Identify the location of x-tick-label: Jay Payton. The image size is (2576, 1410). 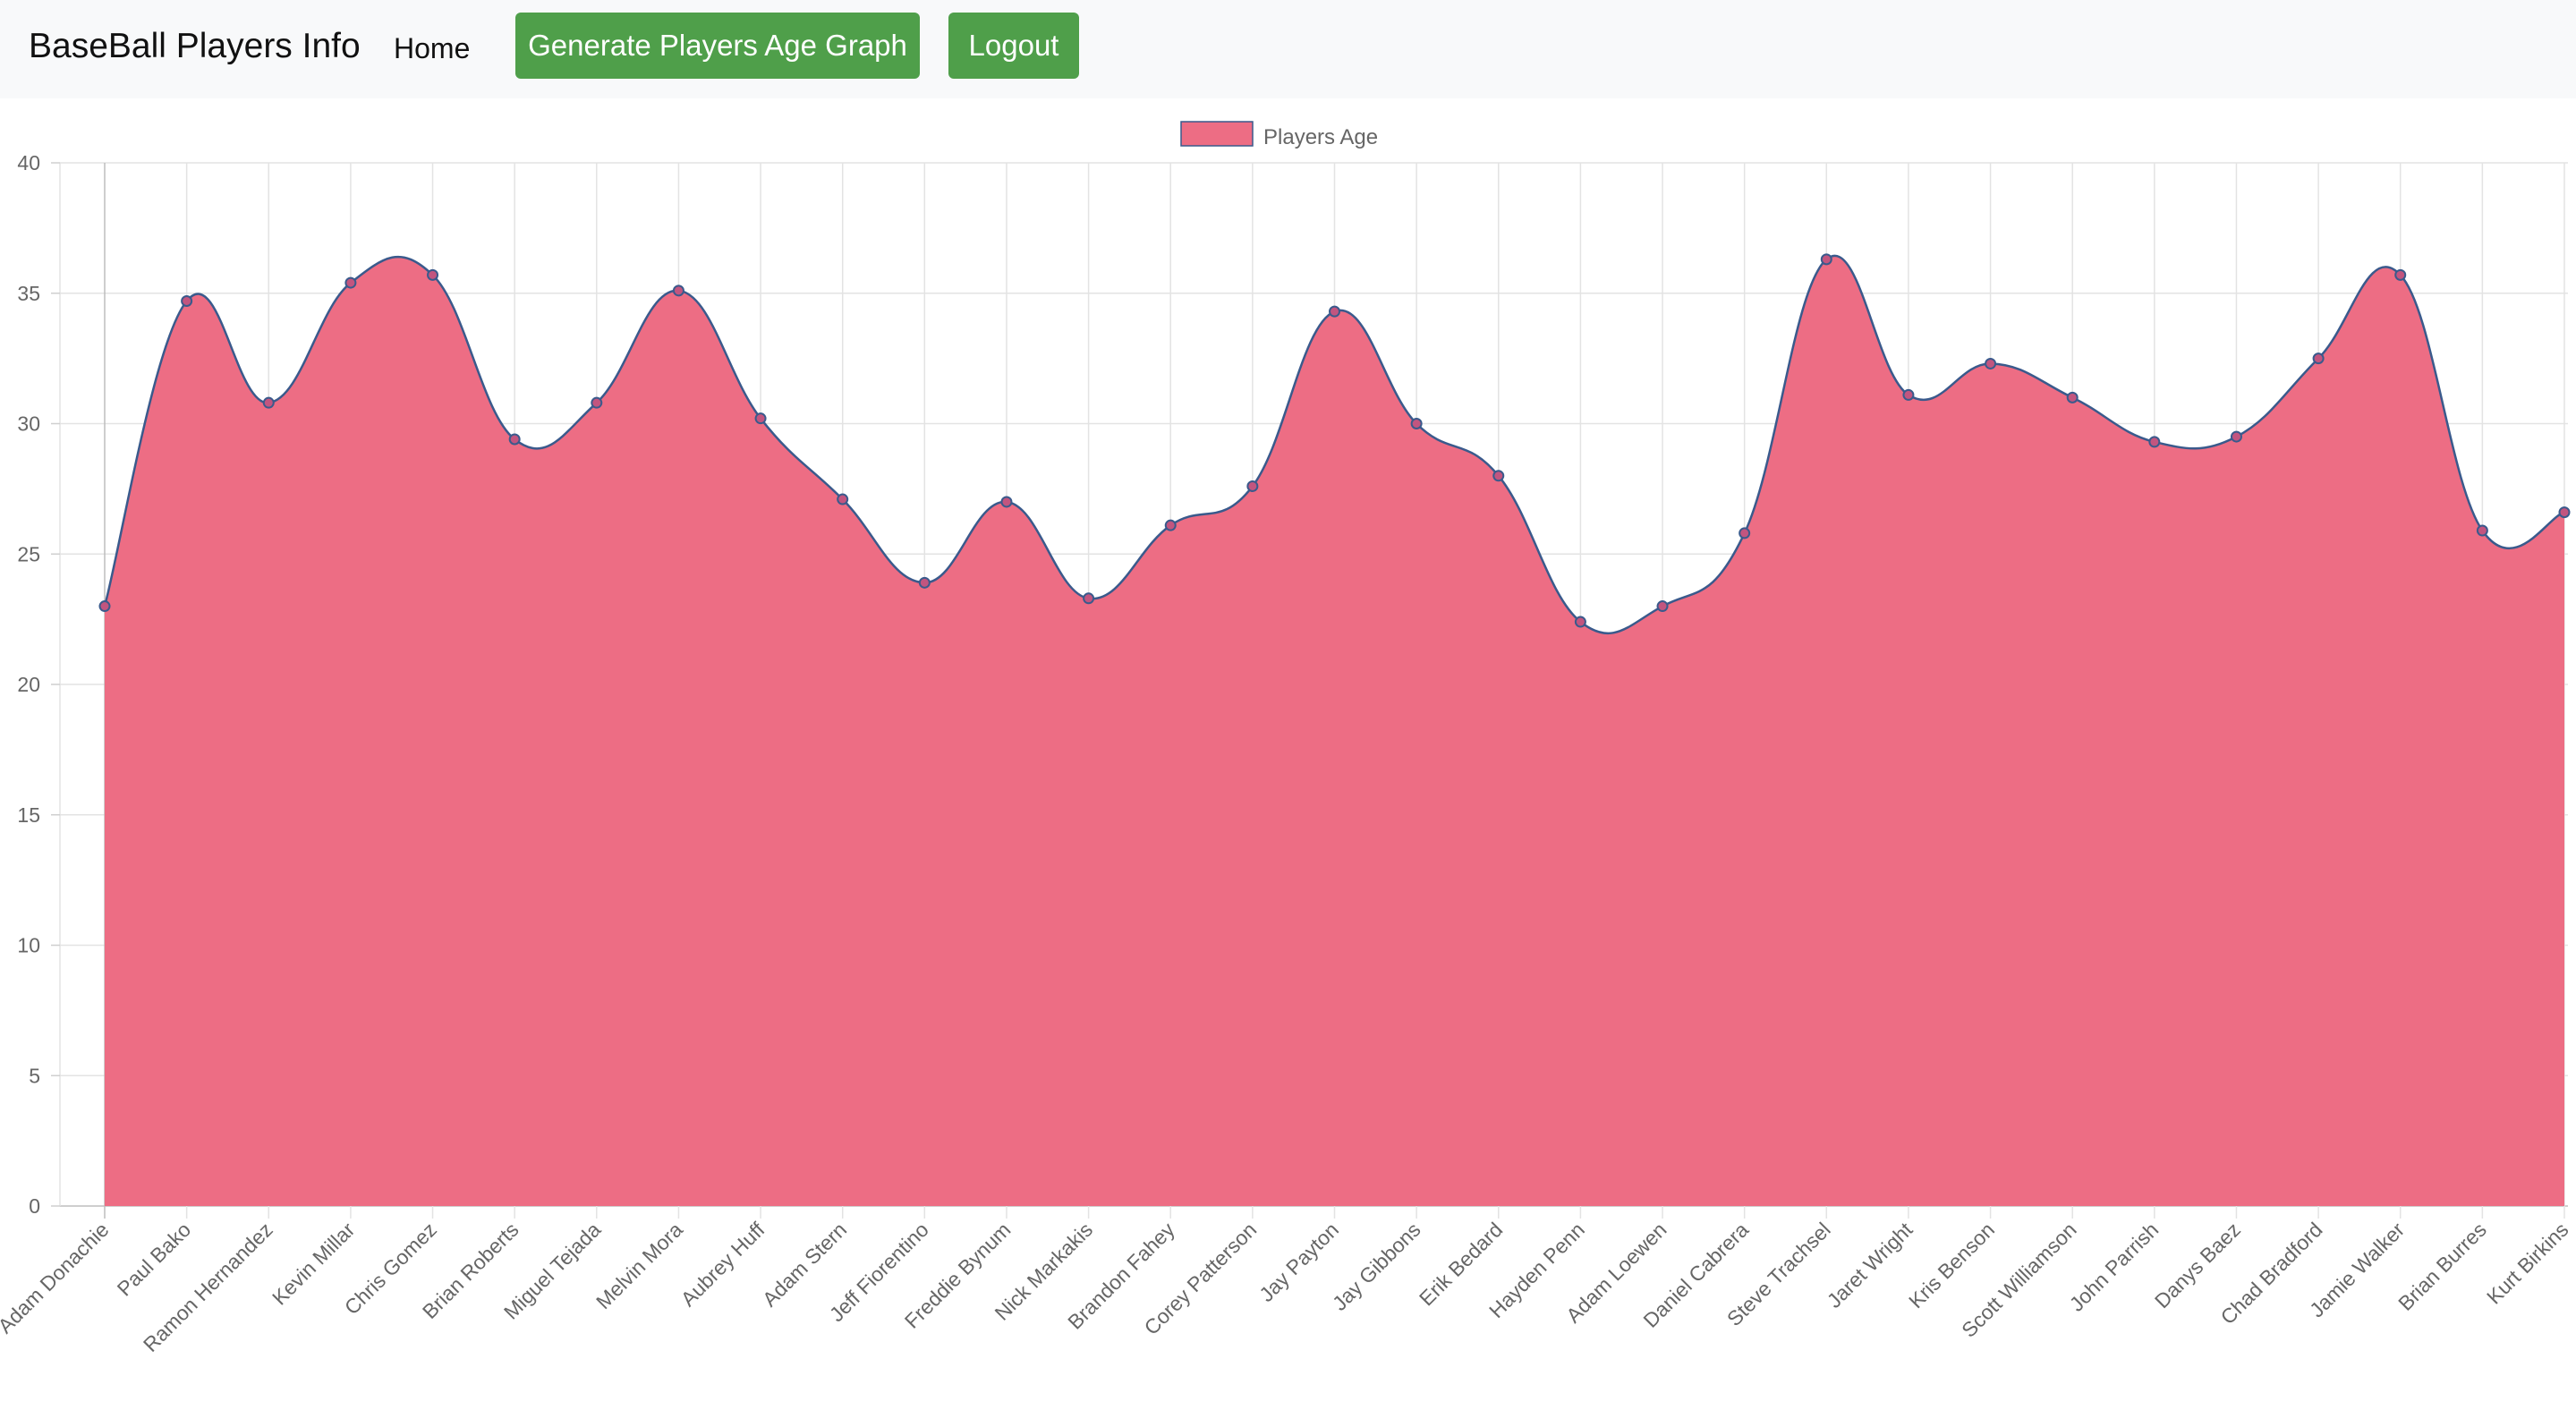
(1298, 1262).